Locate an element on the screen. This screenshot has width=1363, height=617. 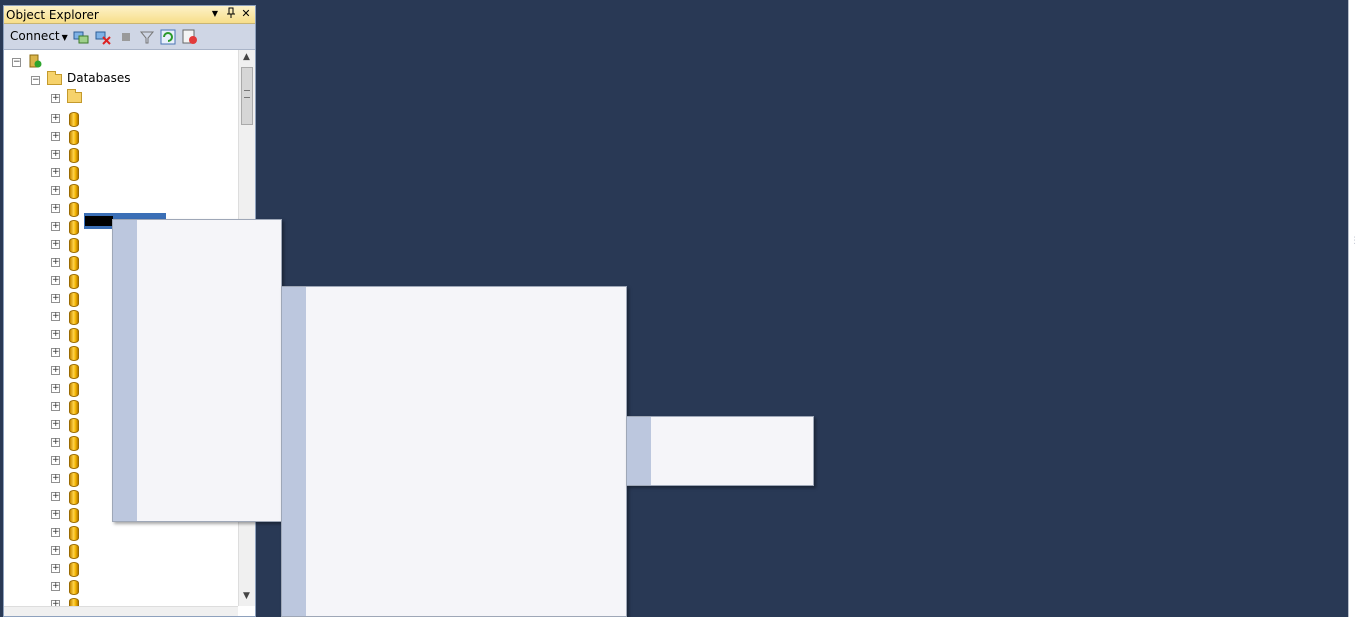
database-context-menu is located at coordinates (197, 370).